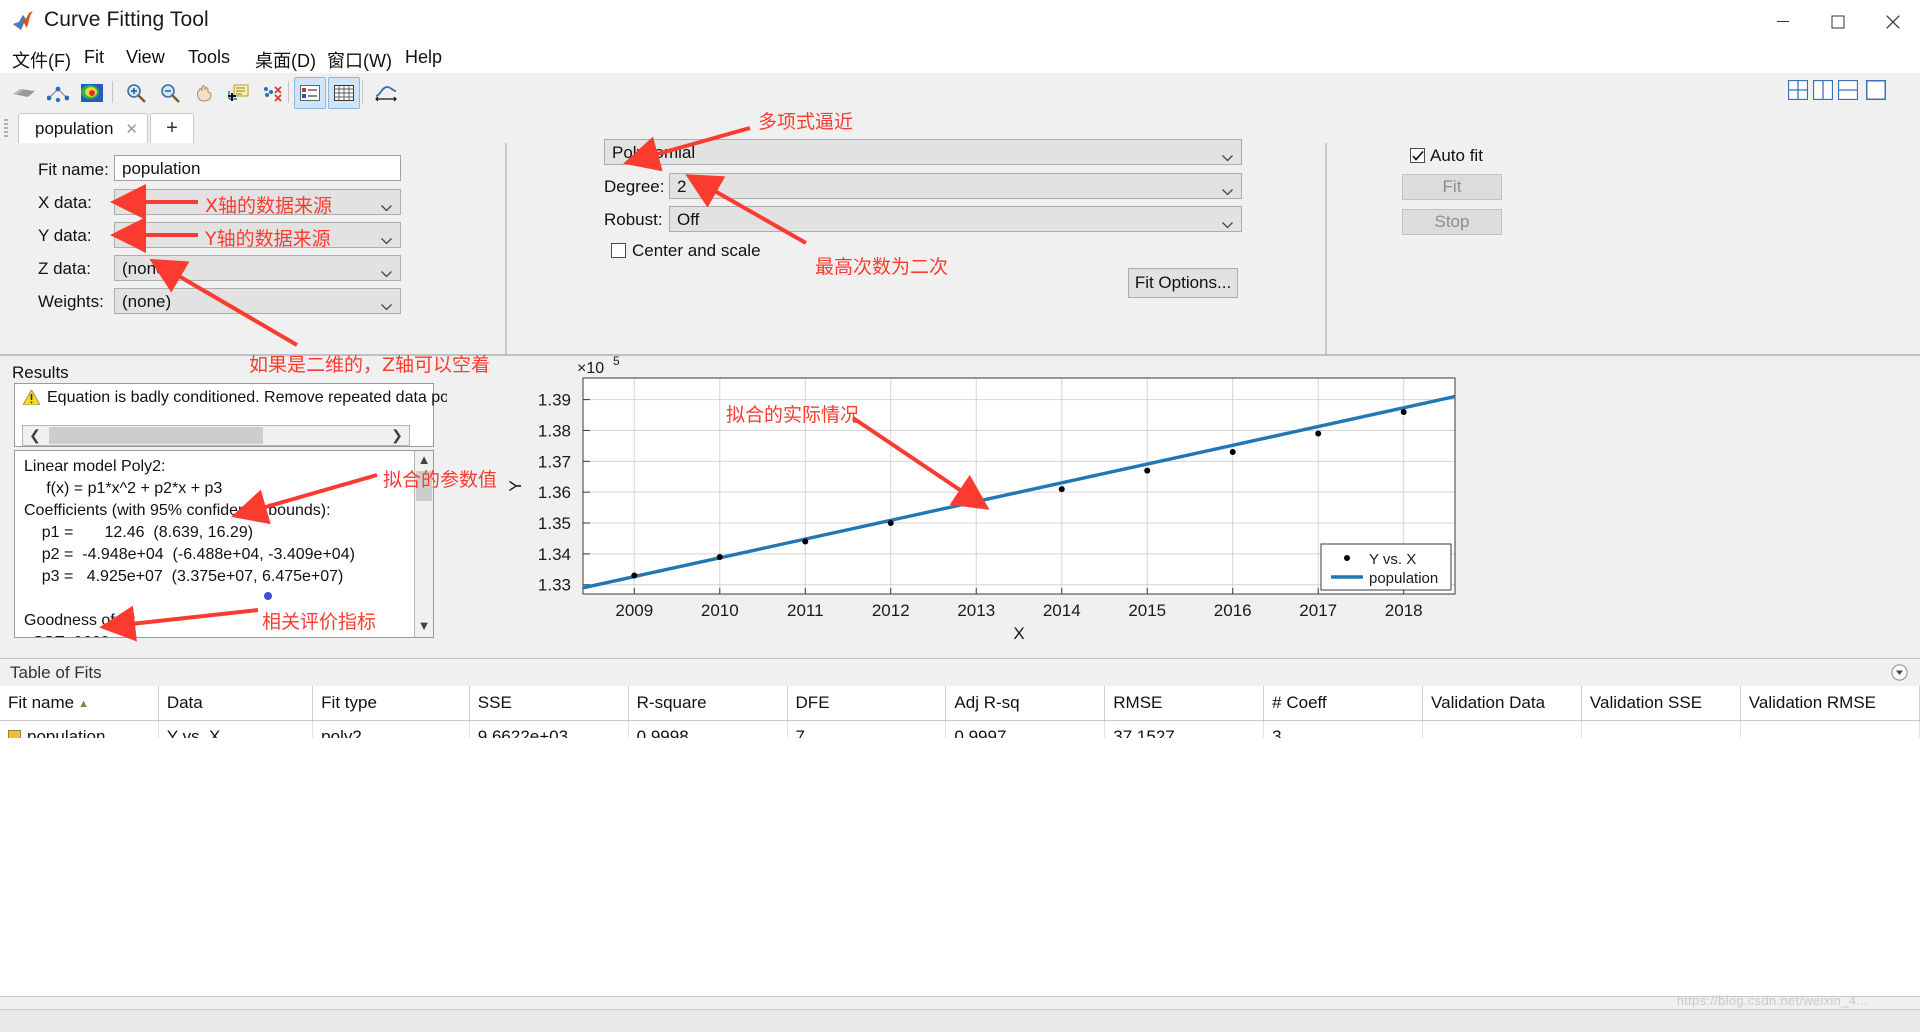  Describe the element at coordinates (1837, 21) in the screenshot. I see `maximize-button` at that location.